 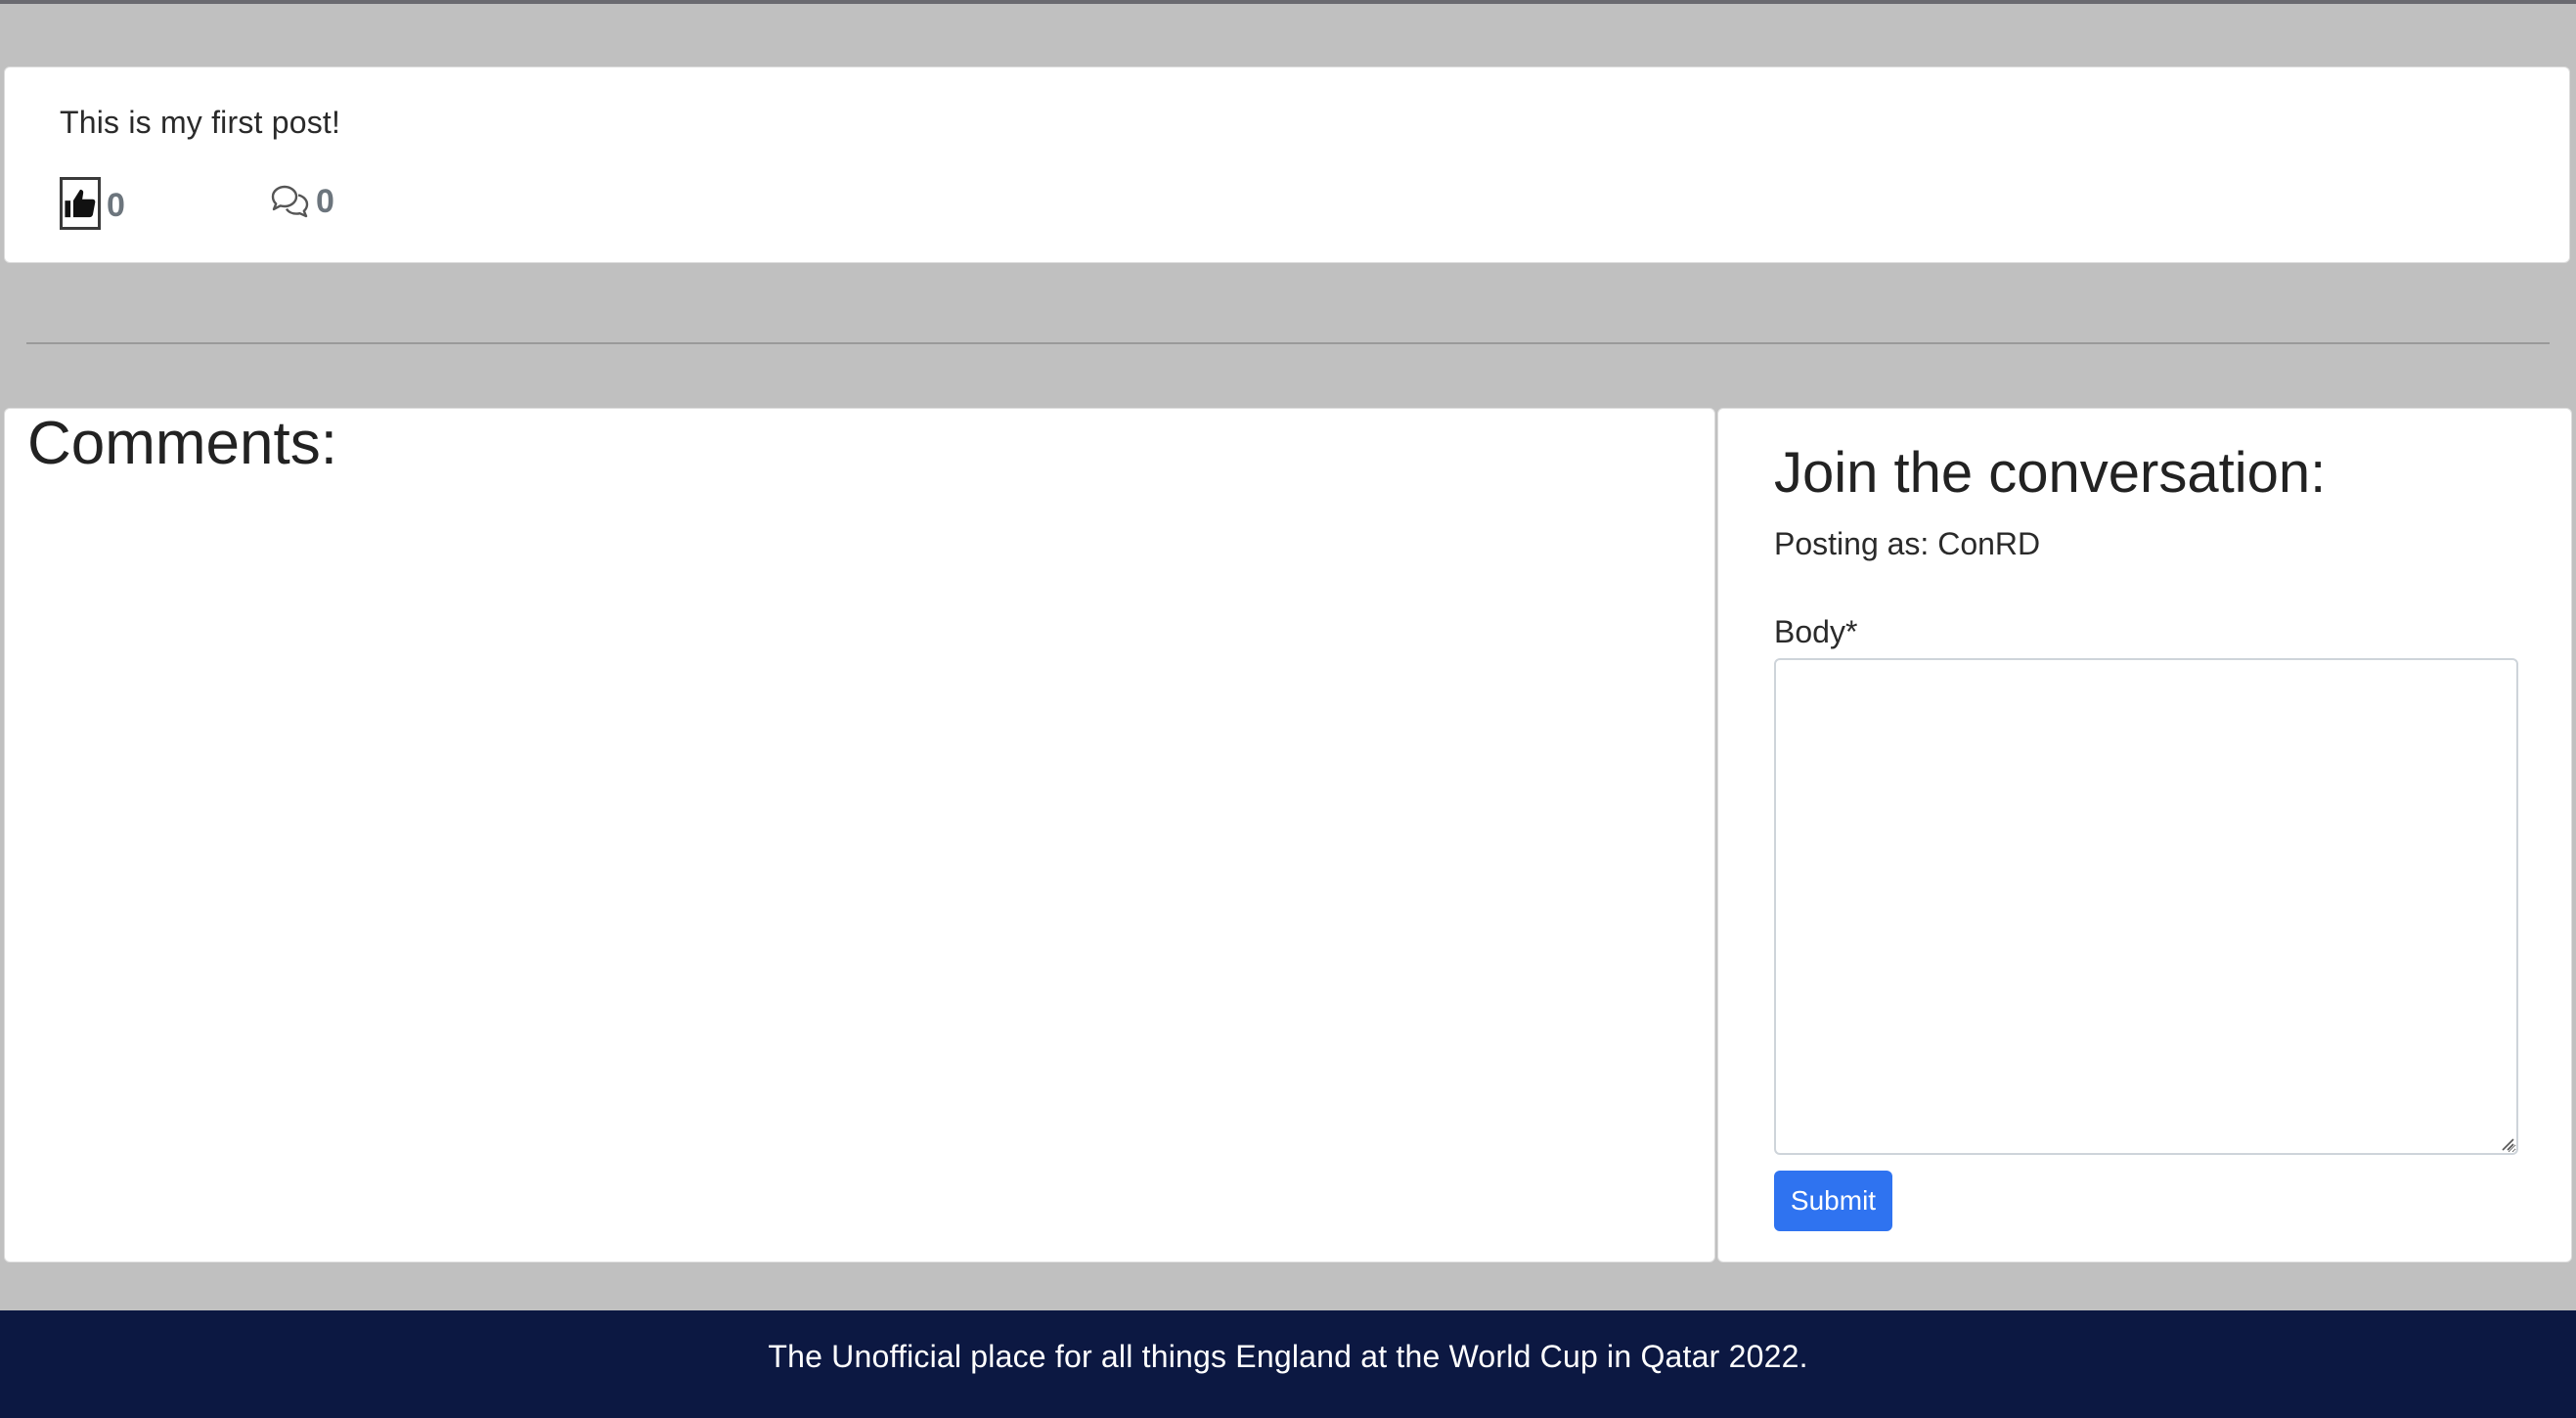 I want to click on like-button, so click(x=80, y=203).